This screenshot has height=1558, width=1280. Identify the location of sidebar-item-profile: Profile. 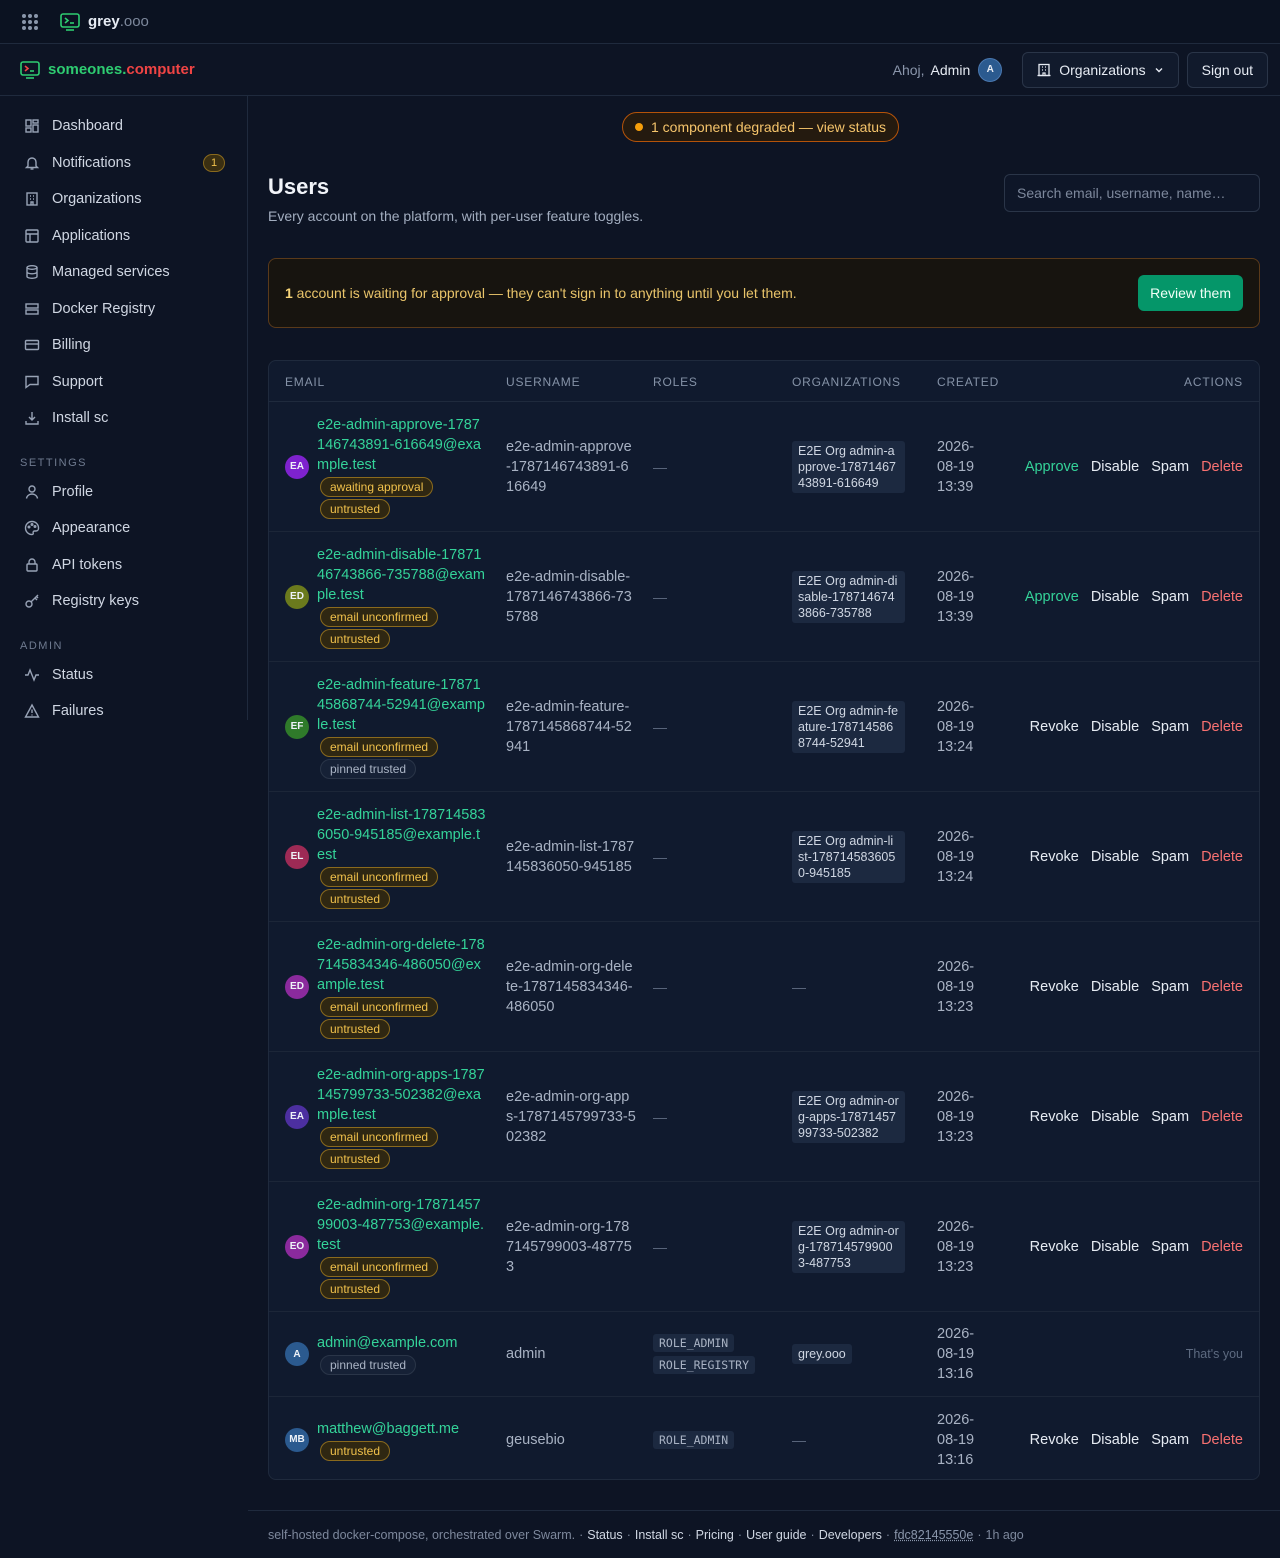
(123, 492).